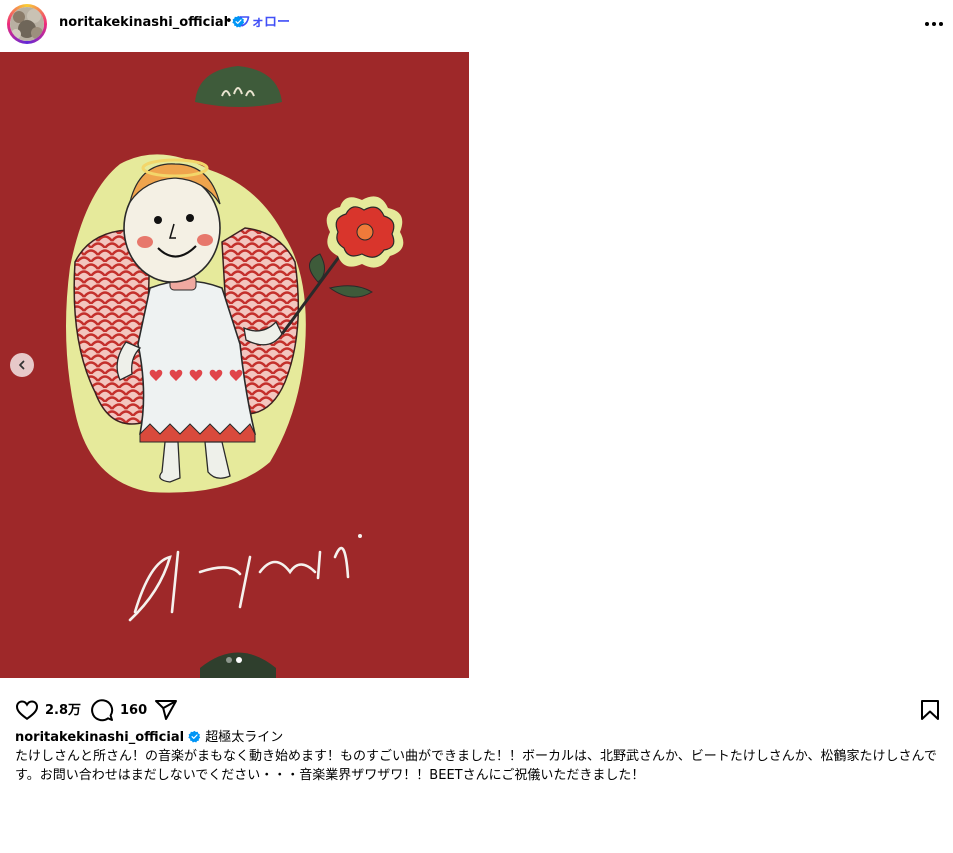 This screenshot has width=953, height=853. What do you see at coordinates (166, 710) in the screenshot?
I see `share-icon` at bounding box center [166, 710].